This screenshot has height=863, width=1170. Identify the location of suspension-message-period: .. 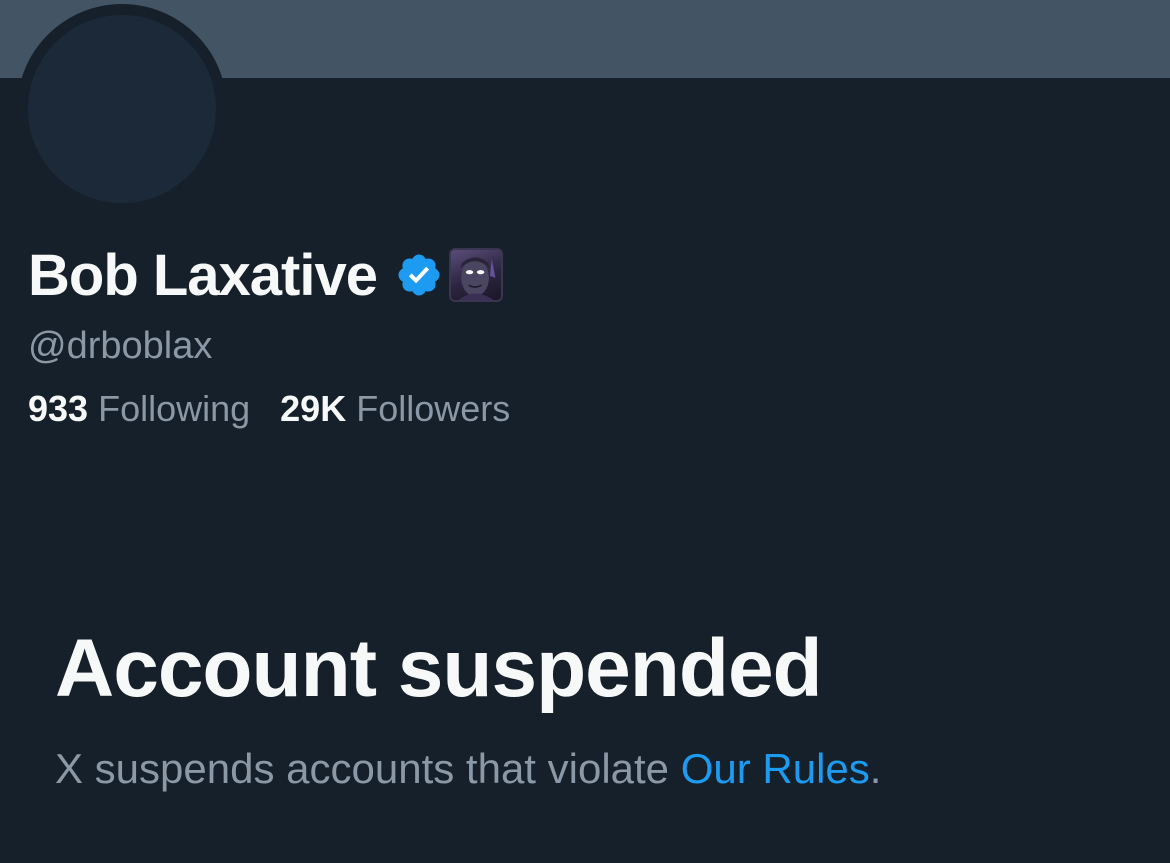
(875, 768).